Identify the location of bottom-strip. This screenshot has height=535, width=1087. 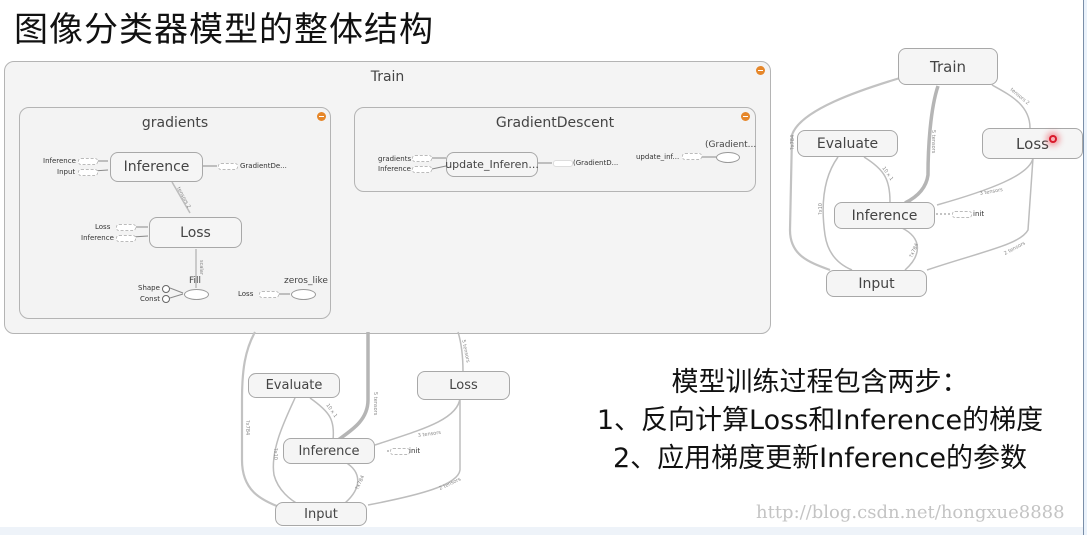
(543, 531).